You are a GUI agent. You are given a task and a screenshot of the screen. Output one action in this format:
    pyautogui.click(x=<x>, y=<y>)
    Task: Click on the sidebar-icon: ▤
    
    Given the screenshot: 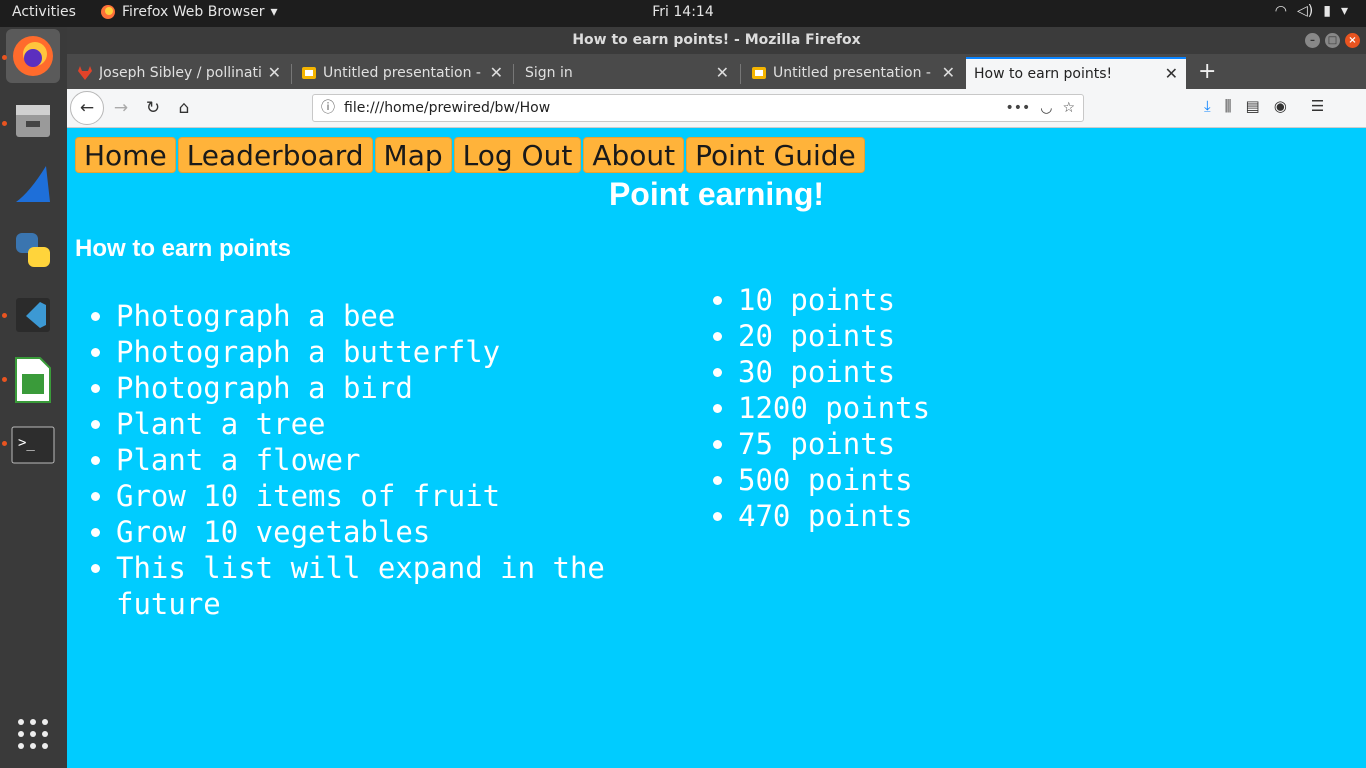 What is the action you would take?
    pyautogui.click(x=1253, y=106)
    